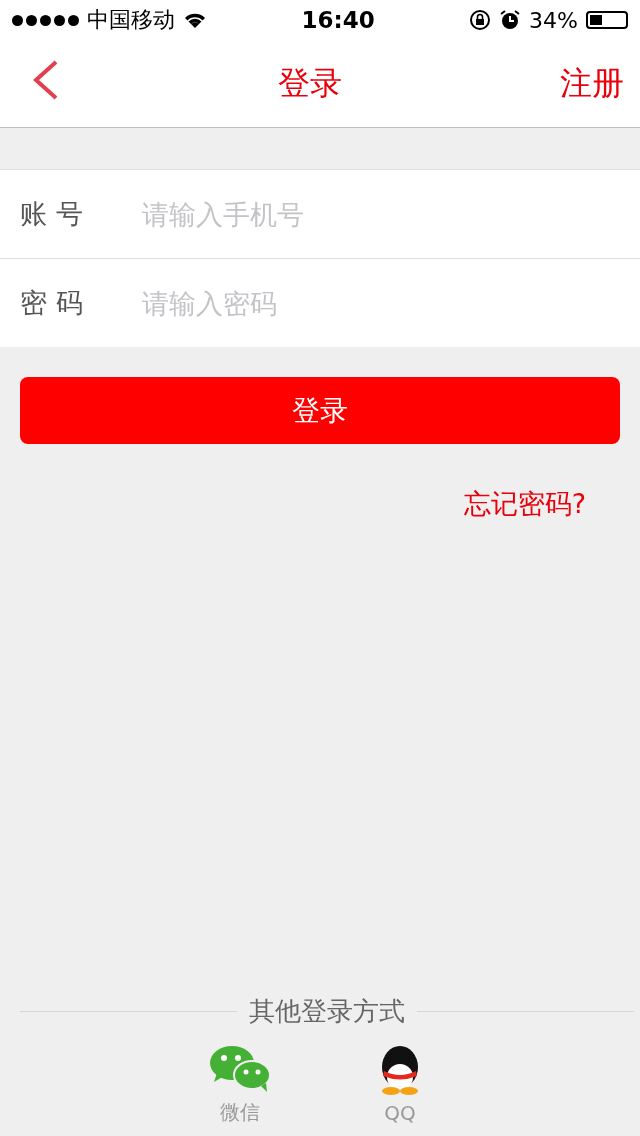 The image size is (640, 1136). What do you see at coordinates (52, 214) in the screenshot?
I see `field-label: 账 号` at bounding box center [52, 214].